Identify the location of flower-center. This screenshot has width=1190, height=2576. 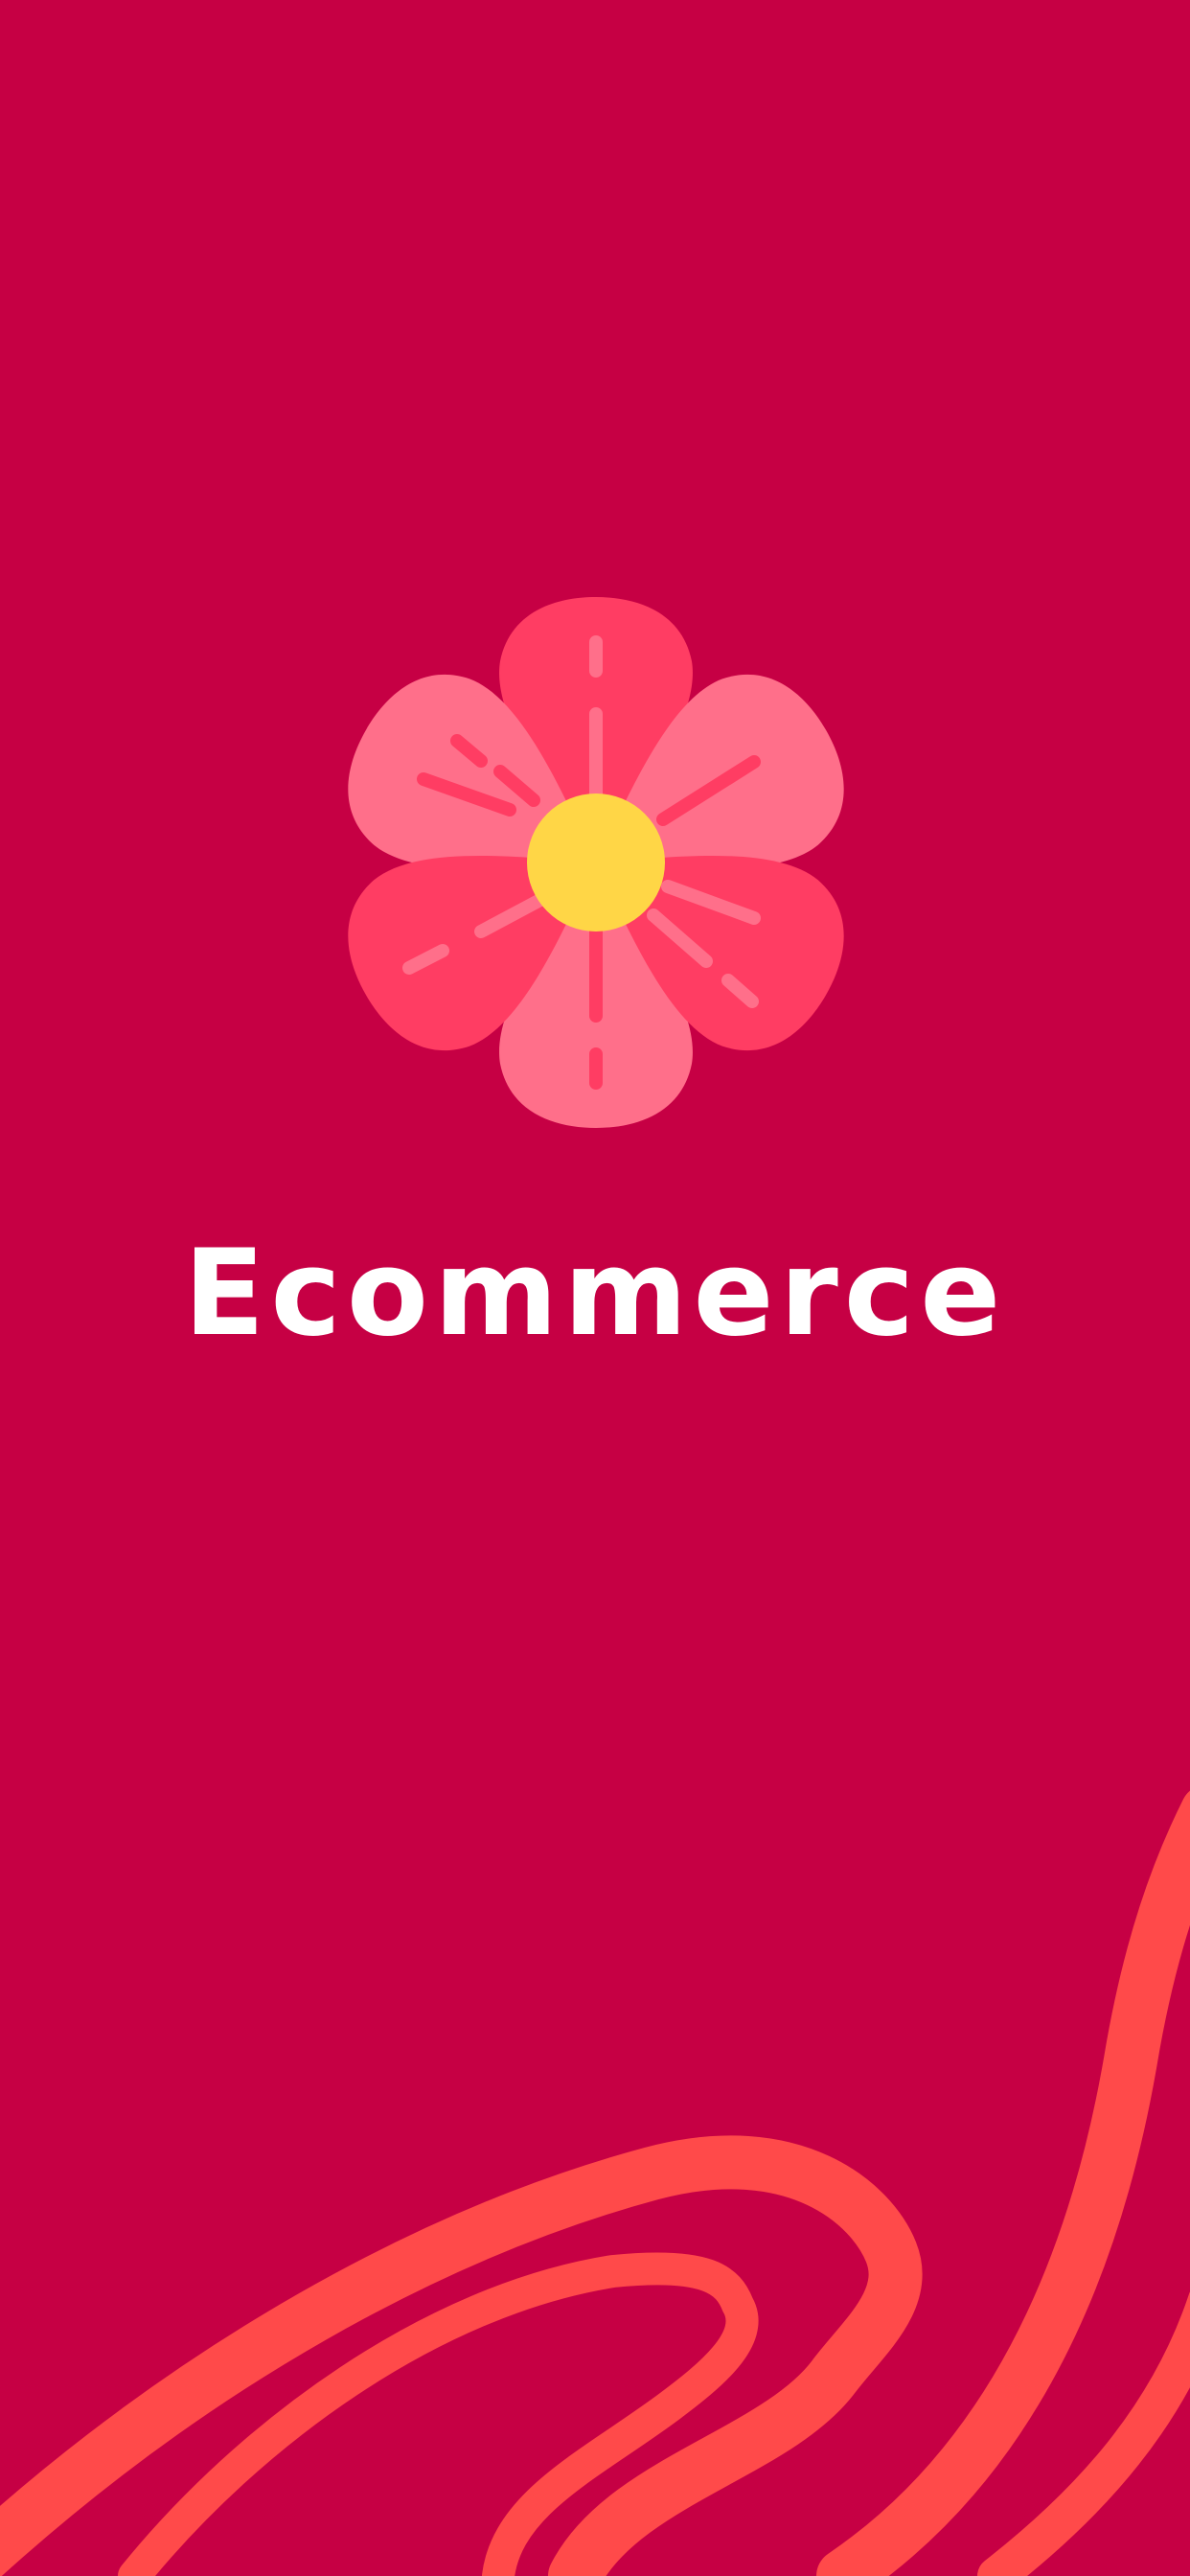
(596, 863).